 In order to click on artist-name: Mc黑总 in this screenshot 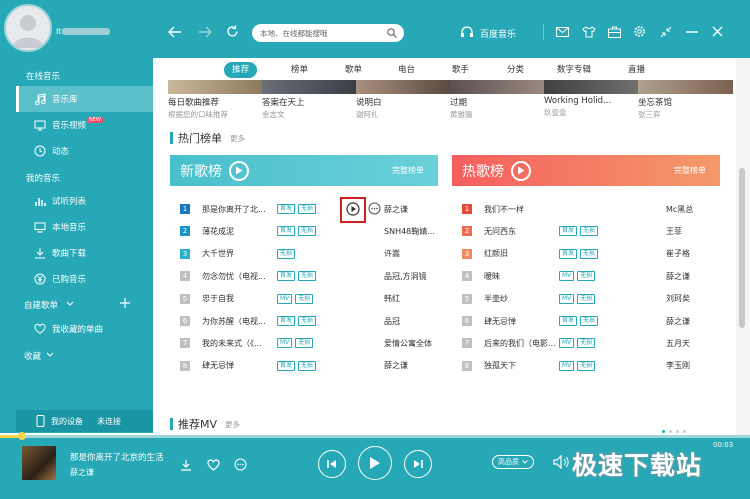, I will do `click(694, 209)`.